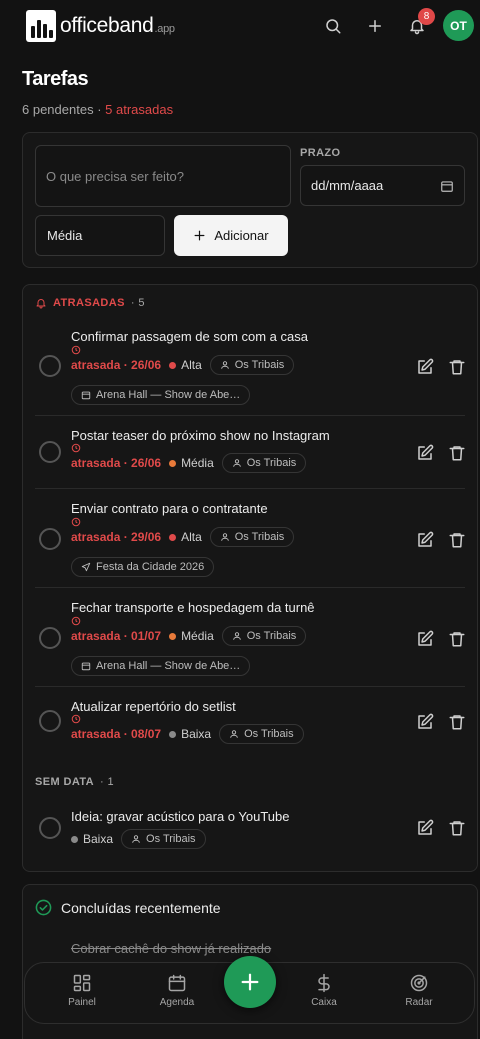 Image resolution: width=480 pixels, height=1039 pixels. What do you see at coordinates (41, 26) in the screenshot?
I see `logo-mark-icon` at bounding box center [41, 26].